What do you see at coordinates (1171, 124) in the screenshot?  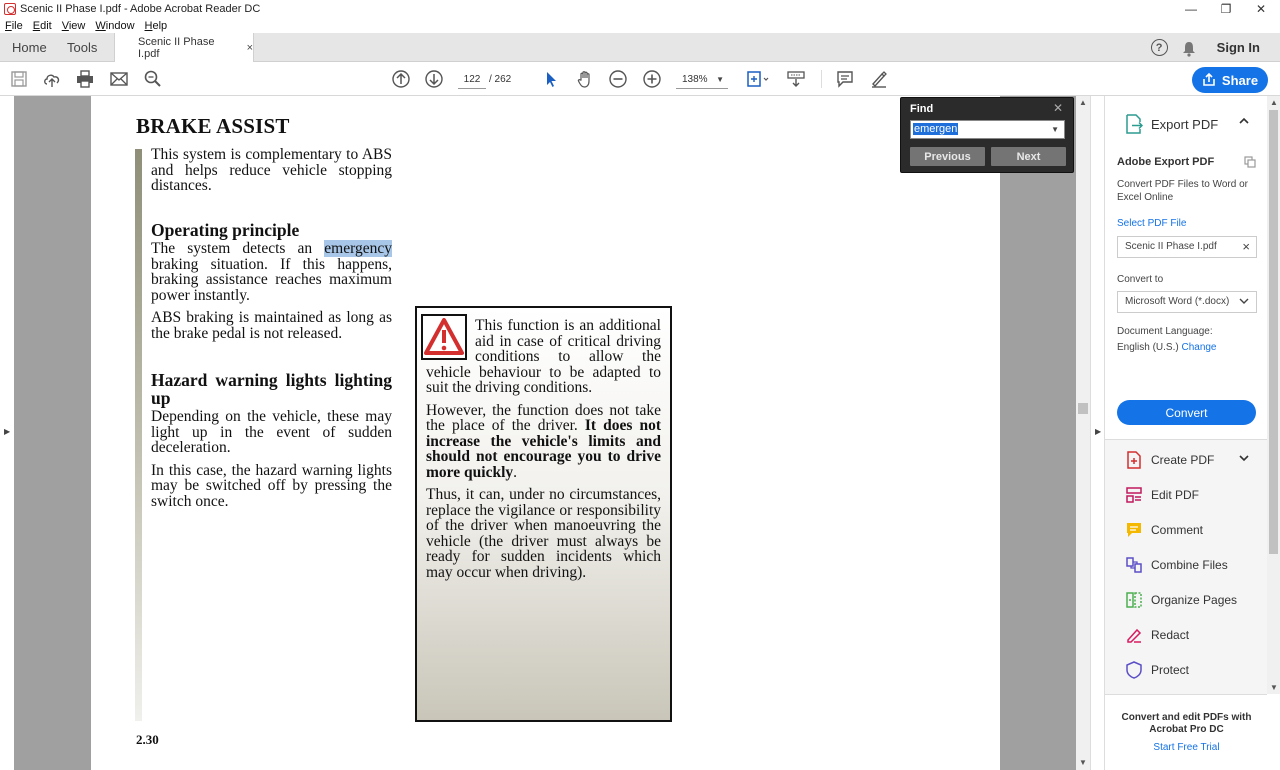 I see `export-pdf-header: Export PDF` at bounding box center [1171, 124].